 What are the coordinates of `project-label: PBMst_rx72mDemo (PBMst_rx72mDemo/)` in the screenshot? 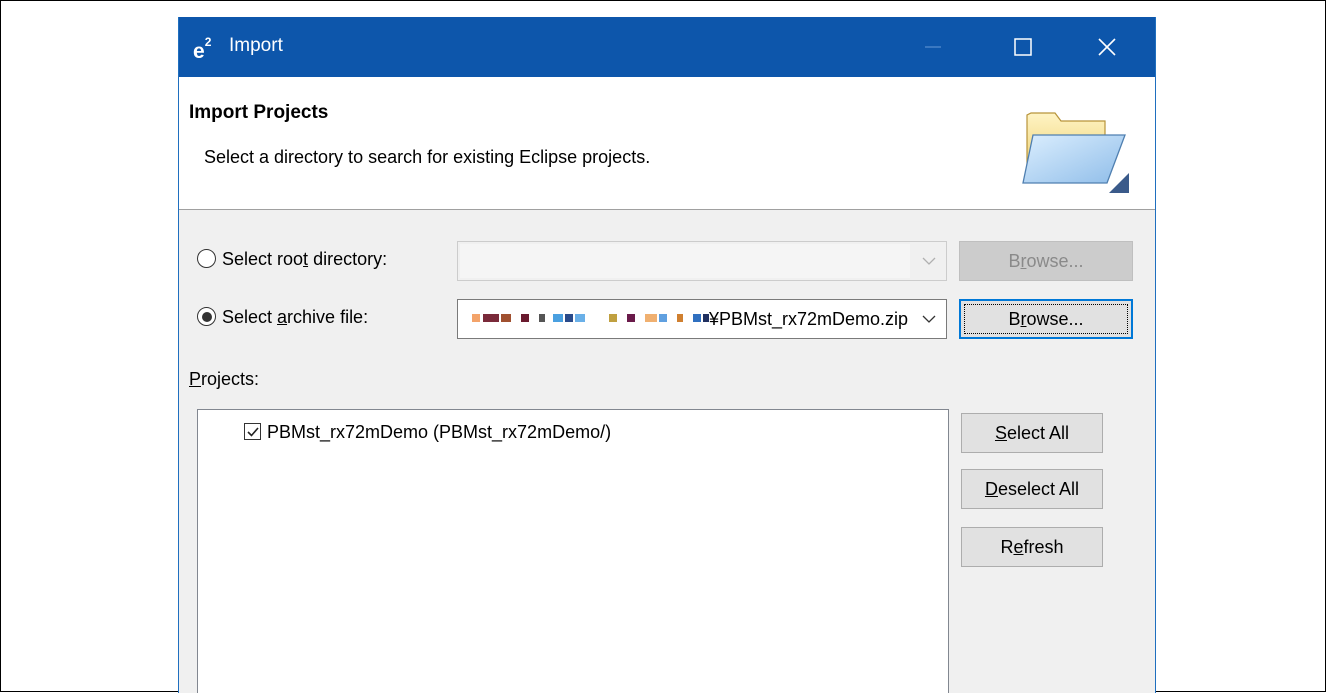 It's located at (439, 432).